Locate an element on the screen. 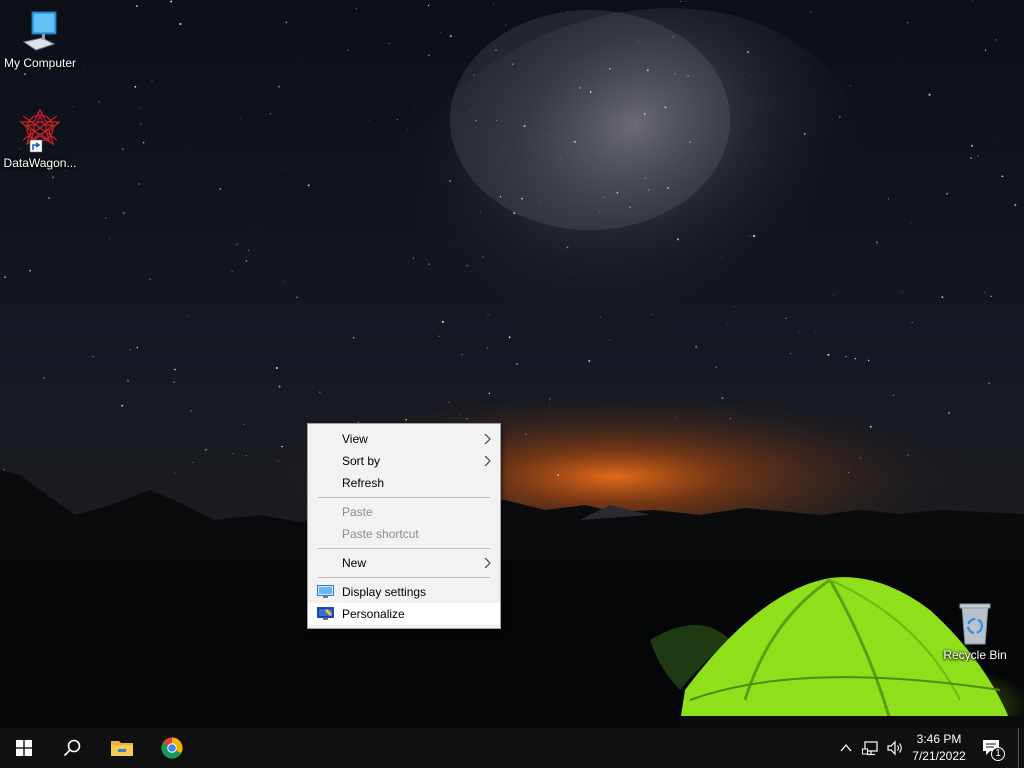  search-button is located at coordinates (72, 748).